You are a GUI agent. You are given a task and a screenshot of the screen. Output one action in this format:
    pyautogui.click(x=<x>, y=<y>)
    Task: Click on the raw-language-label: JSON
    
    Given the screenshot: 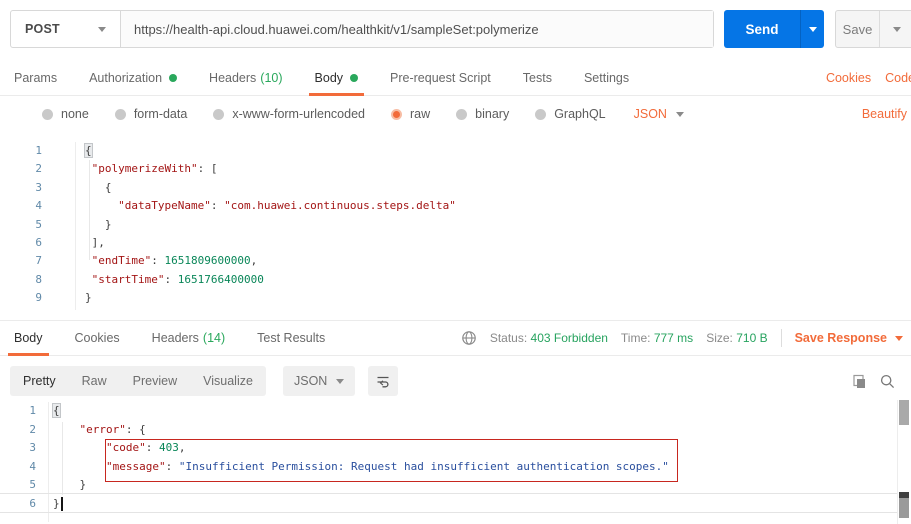 What is the action you would take?
    pyautogui.click(x=650, y=114)
    